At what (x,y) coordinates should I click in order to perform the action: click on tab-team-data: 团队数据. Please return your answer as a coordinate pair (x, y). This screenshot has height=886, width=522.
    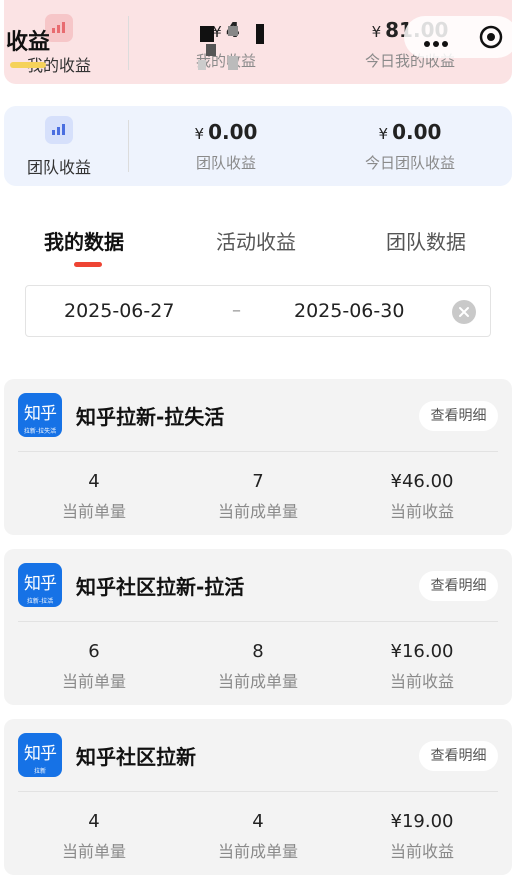
    Looking at the image, I should click on (426, 240).